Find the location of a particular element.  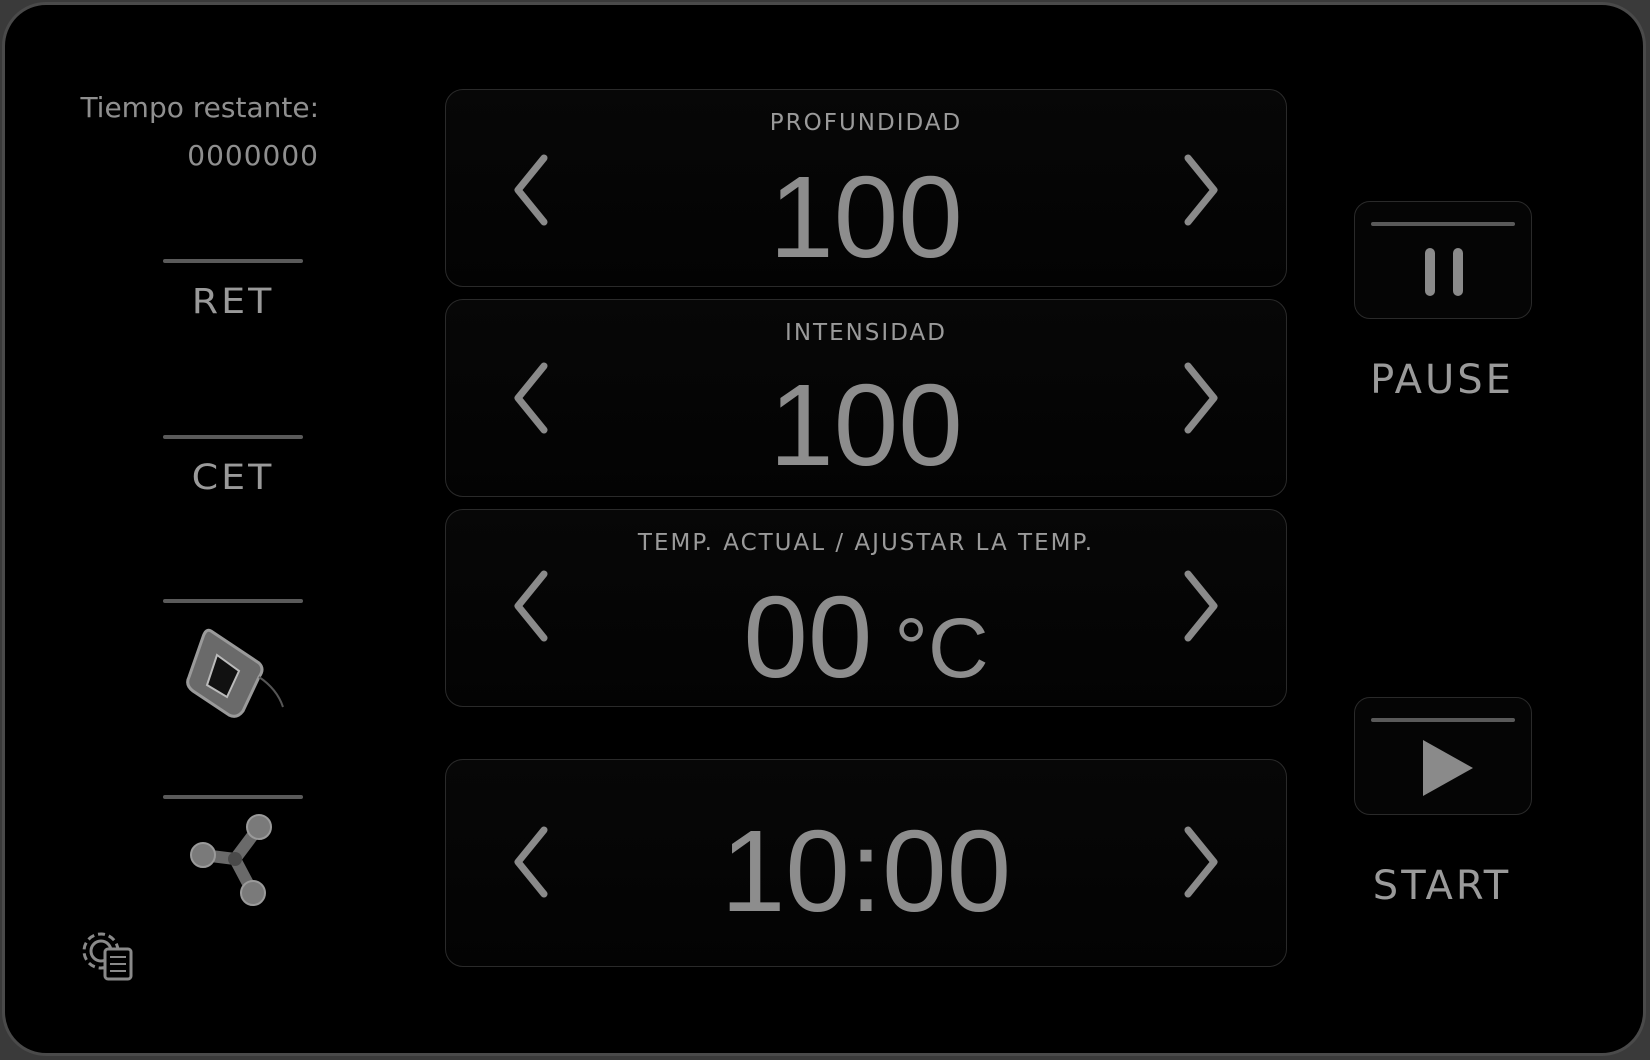

intensity-decrease-button is located at coordinates (531, 398).